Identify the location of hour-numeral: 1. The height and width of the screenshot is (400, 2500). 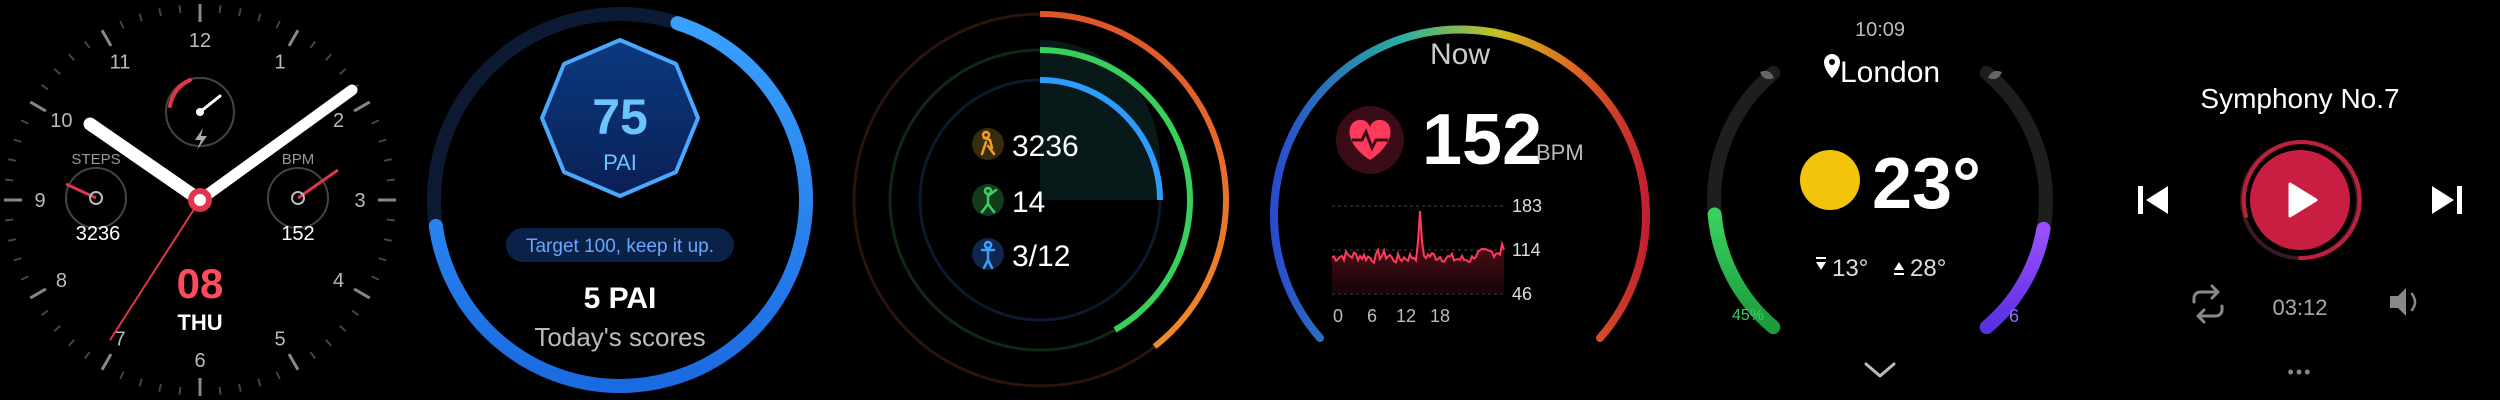
(279, 62).